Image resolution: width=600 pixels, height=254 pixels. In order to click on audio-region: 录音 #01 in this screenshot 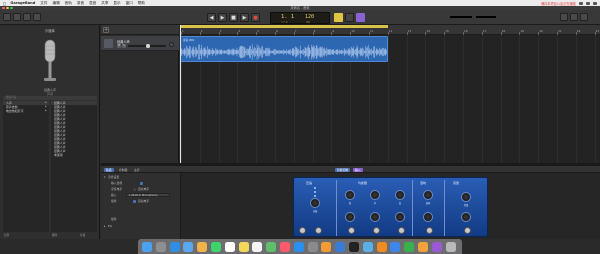, I will do `click(284, 49)`.